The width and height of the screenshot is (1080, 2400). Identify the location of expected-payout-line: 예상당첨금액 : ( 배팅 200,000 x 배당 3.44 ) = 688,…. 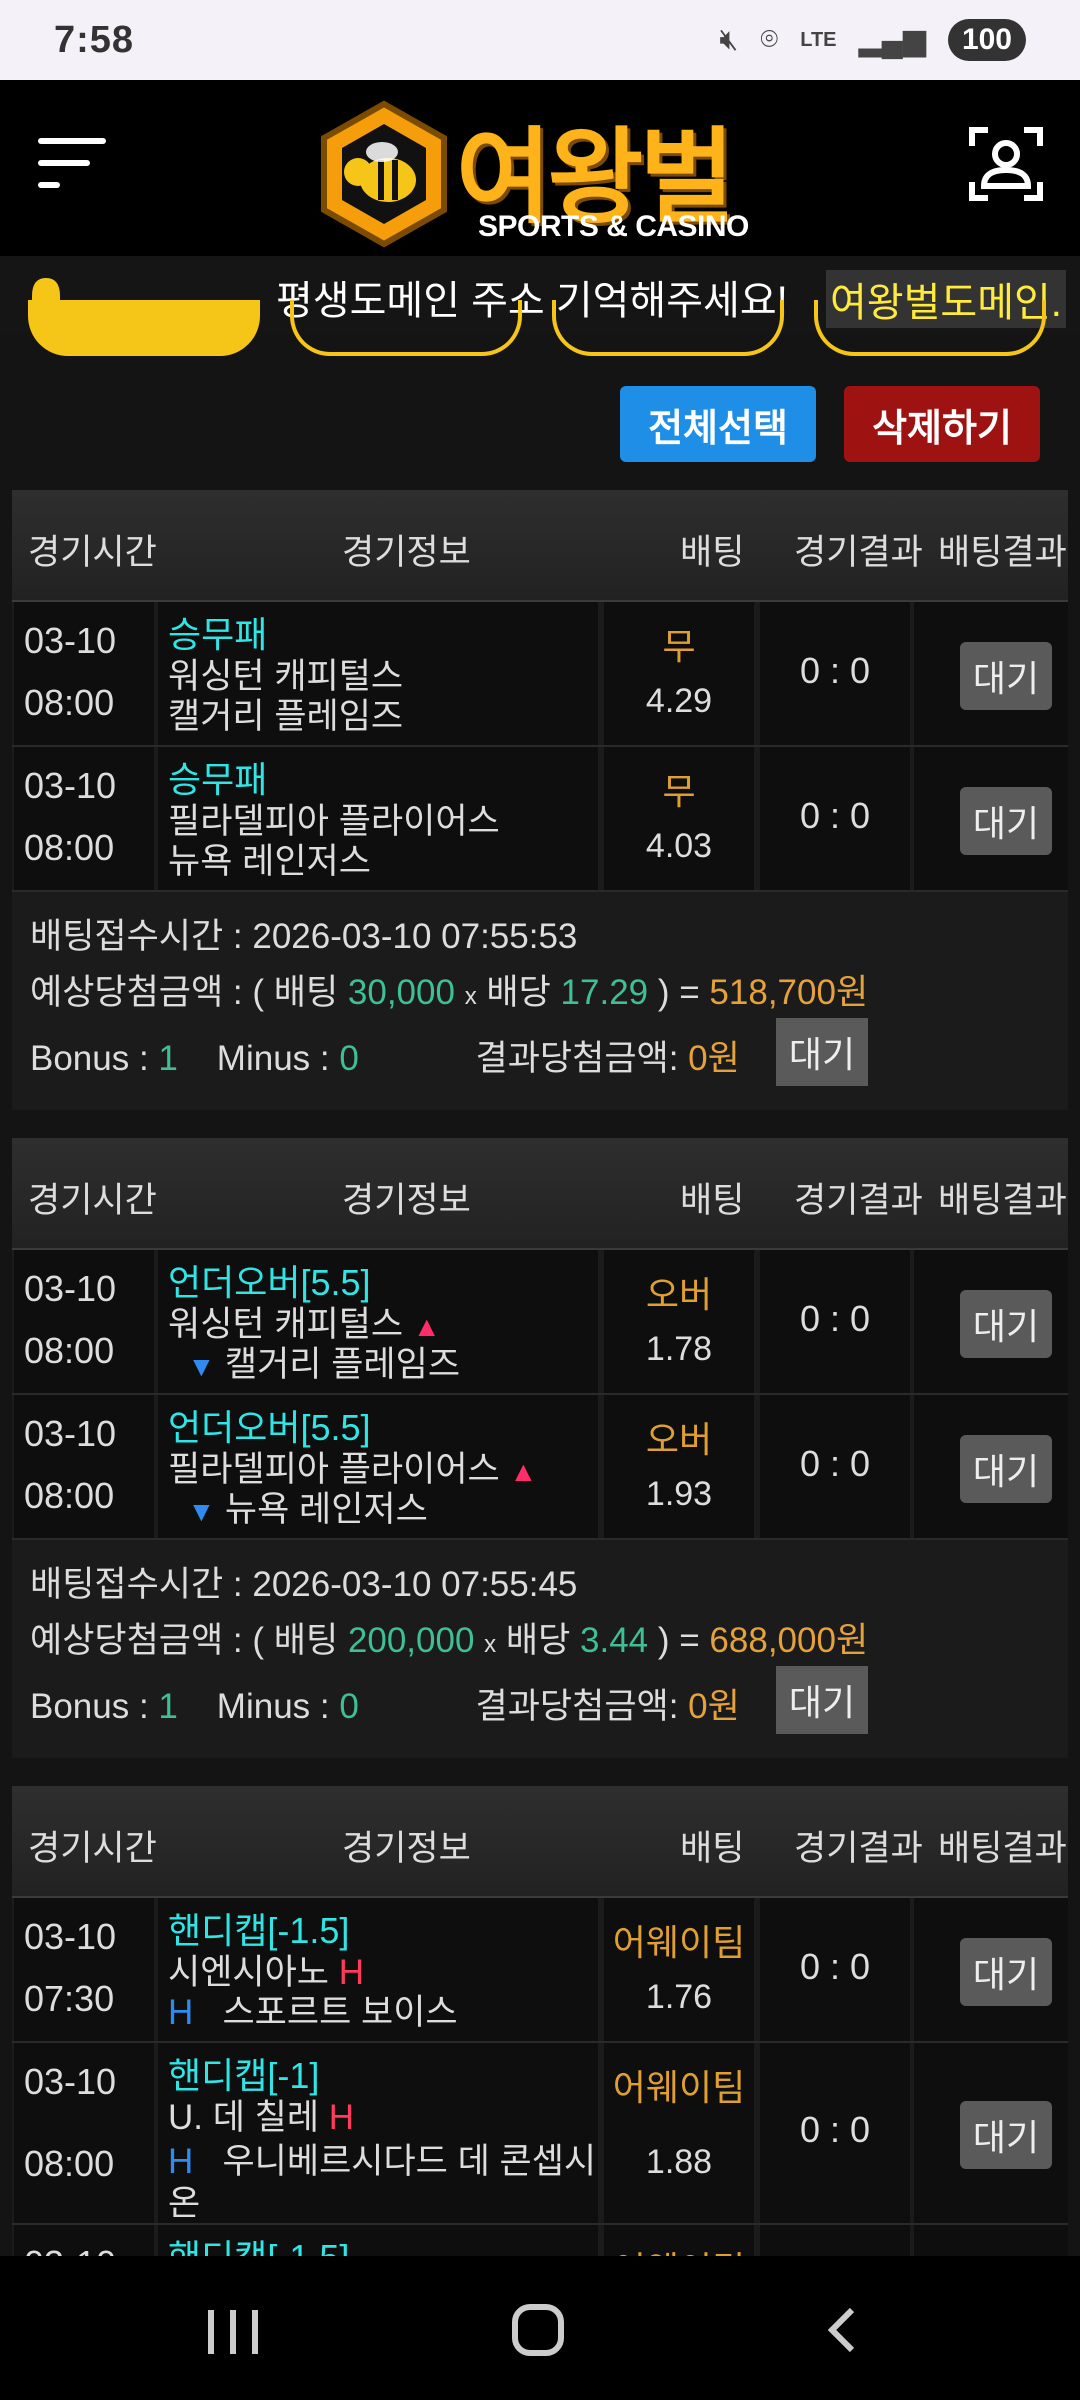
(449, 1637).